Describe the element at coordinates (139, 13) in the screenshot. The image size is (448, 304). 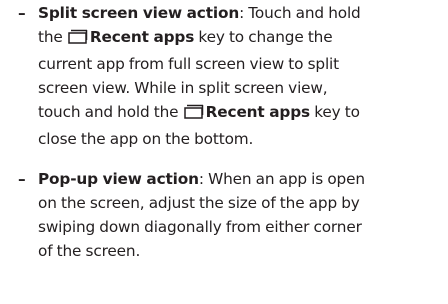
I see `item-title: Split screen view action` at that location.